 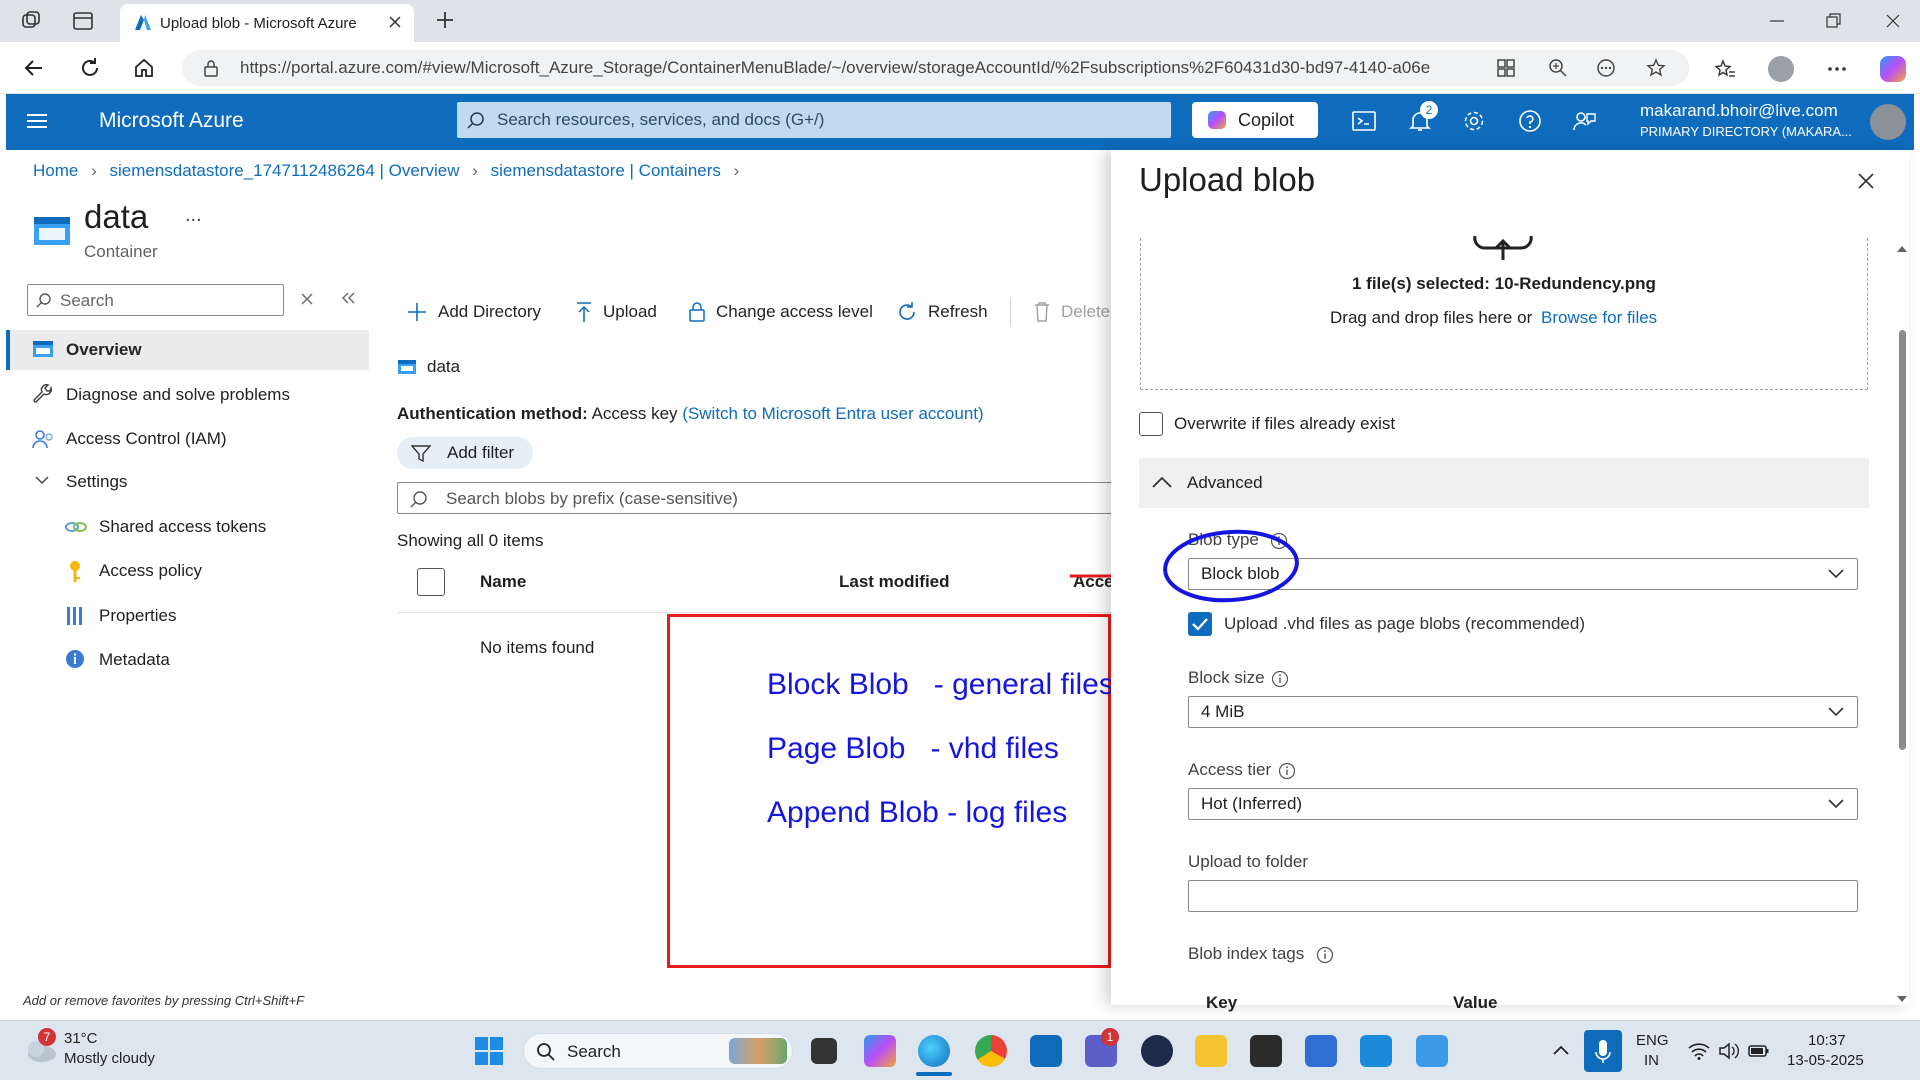 I want to click on taskbar-search: Search, so click(x=658, y=1051).